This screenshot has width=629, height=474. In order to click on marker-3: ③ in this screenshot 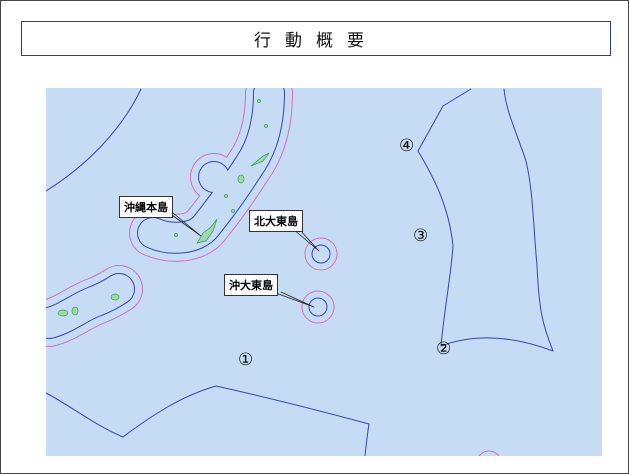, I will do `click(421, 236)`.